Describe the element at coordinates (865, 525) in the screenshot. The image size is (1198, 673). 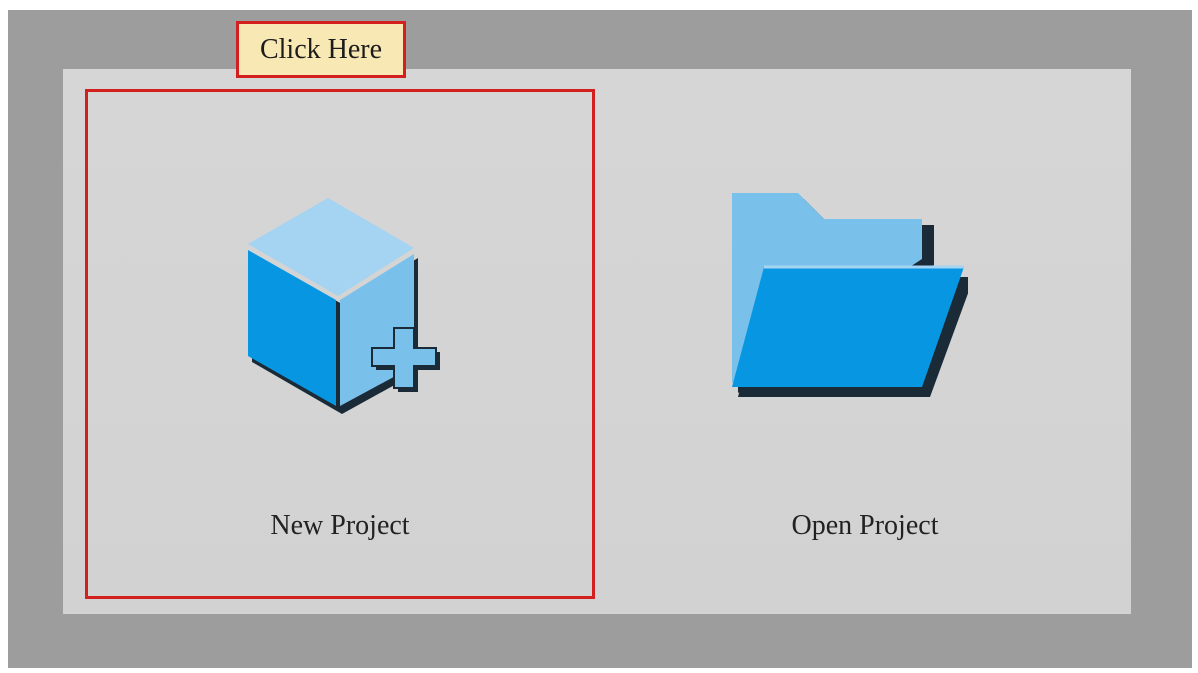
I see `open-project-label: Open Project` at that location.